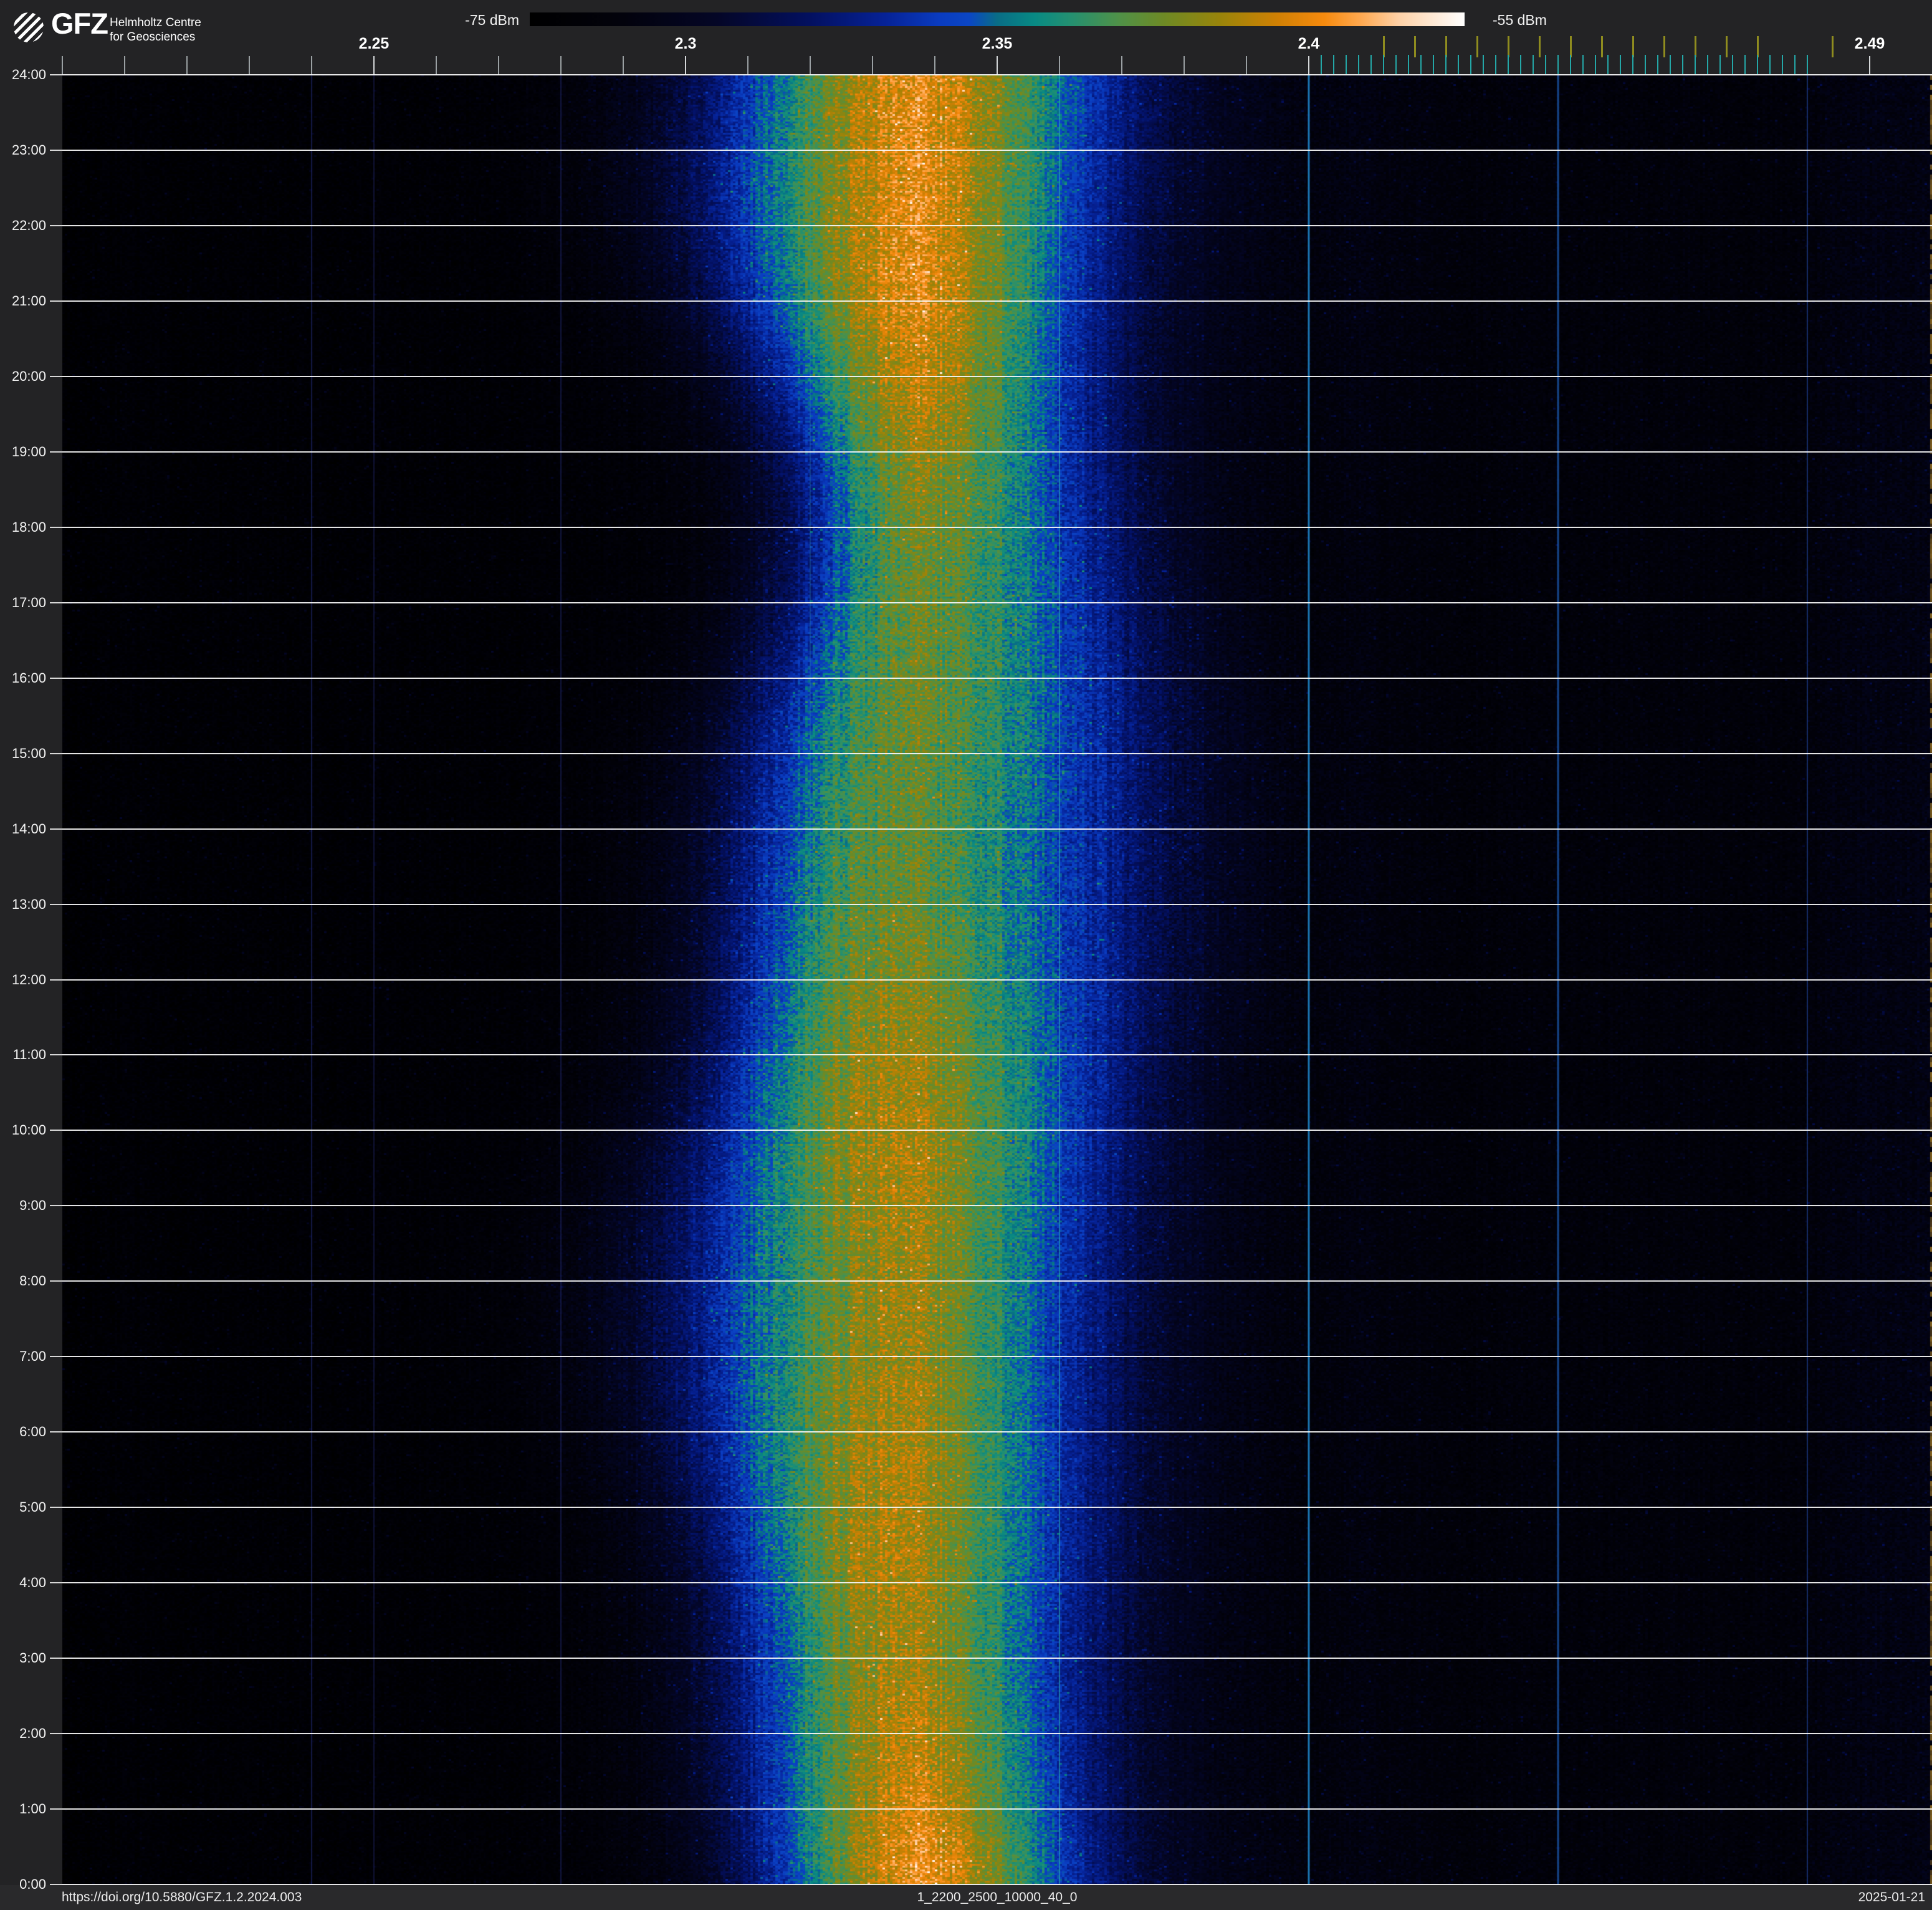 This screenshot has width=1932, height=1910. Describe the element at coordinates (997, 1897) in the screenshot. I see `dataset-title: 1_2200_2500_10000_40_0` at that location.